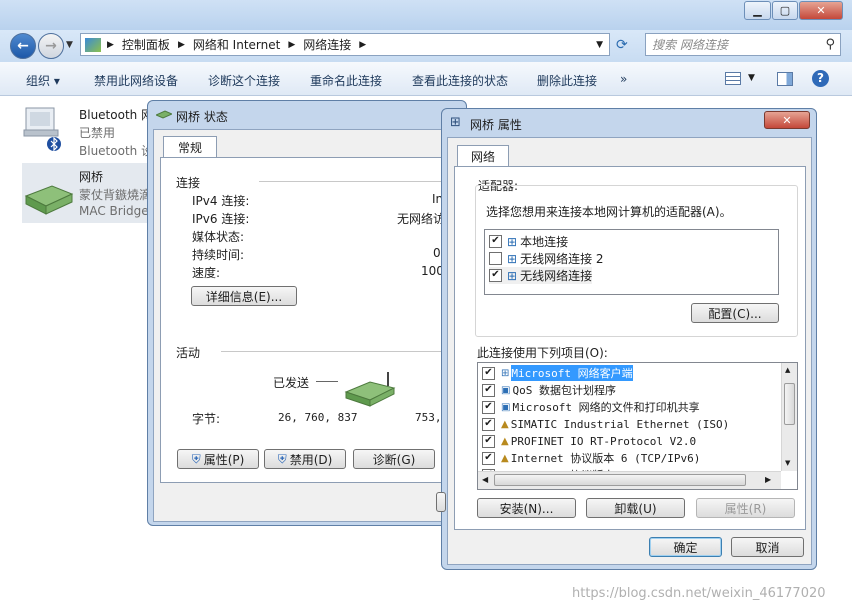  I want to click on list-item: ✔ ⊞ Microsoft 网络客户端, so click(557, 373).